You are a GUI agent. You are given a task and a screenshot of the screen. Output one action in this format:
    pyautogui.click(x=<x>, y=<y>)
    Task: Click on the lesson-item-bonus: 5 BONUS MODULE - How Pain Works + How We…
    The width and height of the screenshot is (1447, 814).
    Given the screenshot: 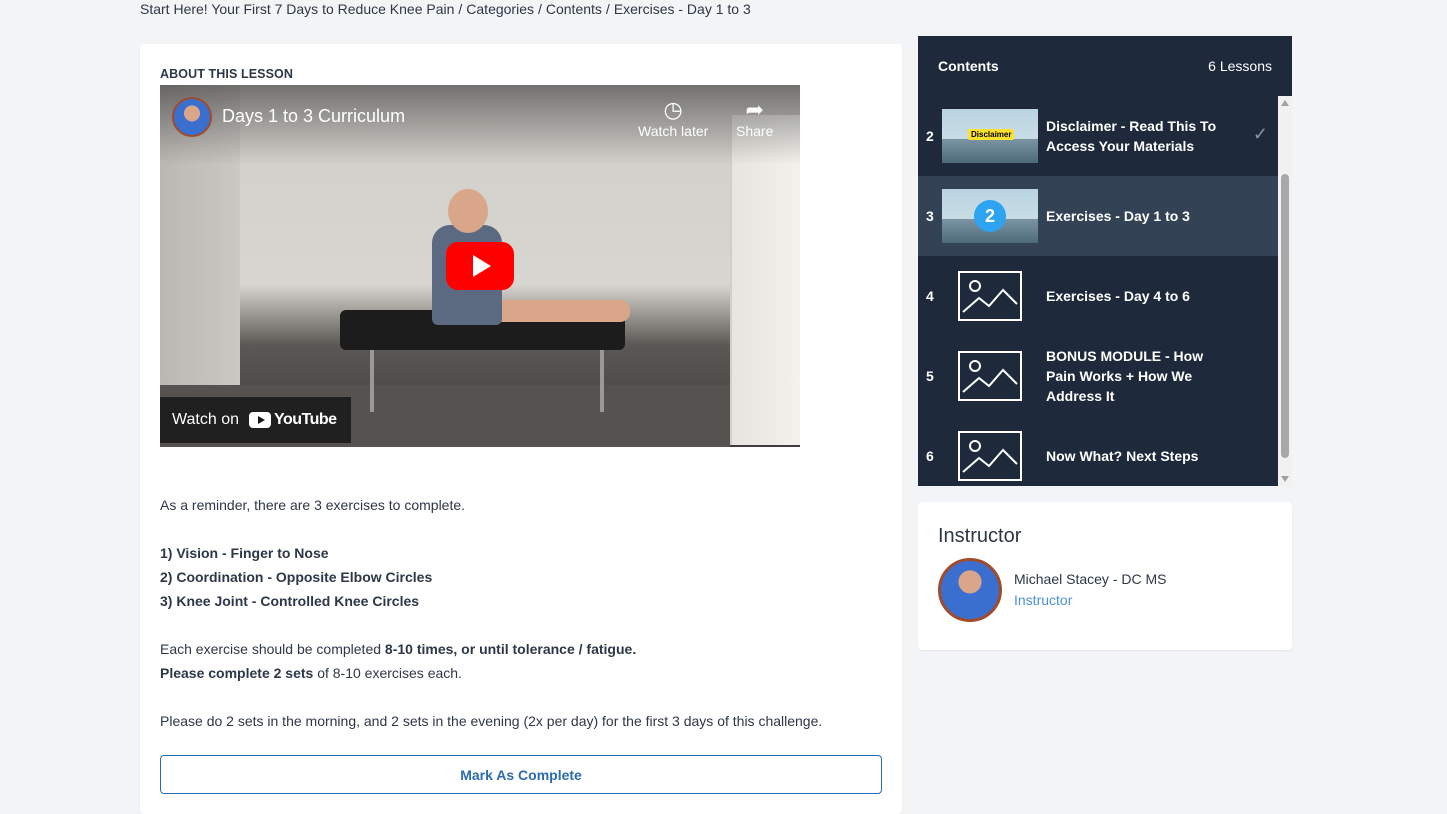 What is the action you would take?
    pyautogui.click(x=1098, y=376)
    